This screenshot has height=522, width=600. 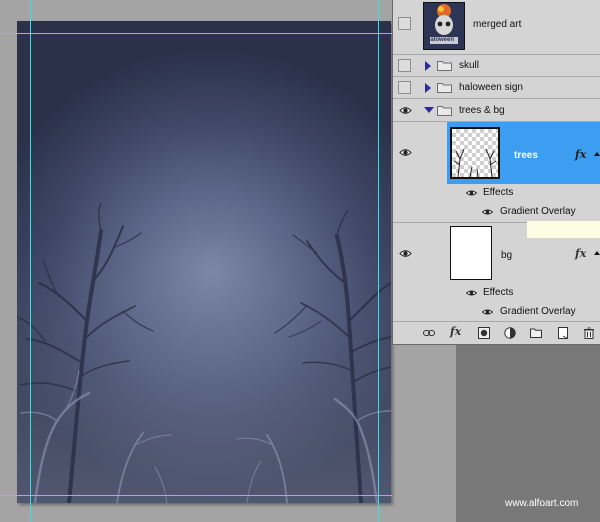 I want to click on watermark: www.alfoart.com, so click(x=542, y=503).